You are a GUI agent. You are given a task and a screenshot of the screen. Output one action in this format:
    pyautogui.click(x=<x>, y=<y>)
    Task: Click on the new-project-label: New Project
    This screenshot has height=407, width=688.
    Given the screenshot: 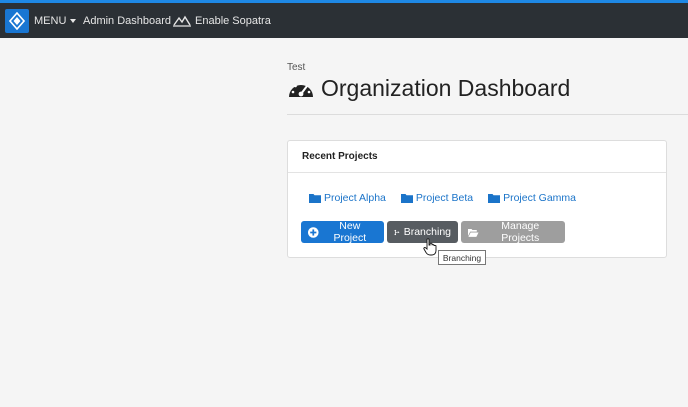 What is the action you would take?
    pyautogui.click(x=350, y=232)
    